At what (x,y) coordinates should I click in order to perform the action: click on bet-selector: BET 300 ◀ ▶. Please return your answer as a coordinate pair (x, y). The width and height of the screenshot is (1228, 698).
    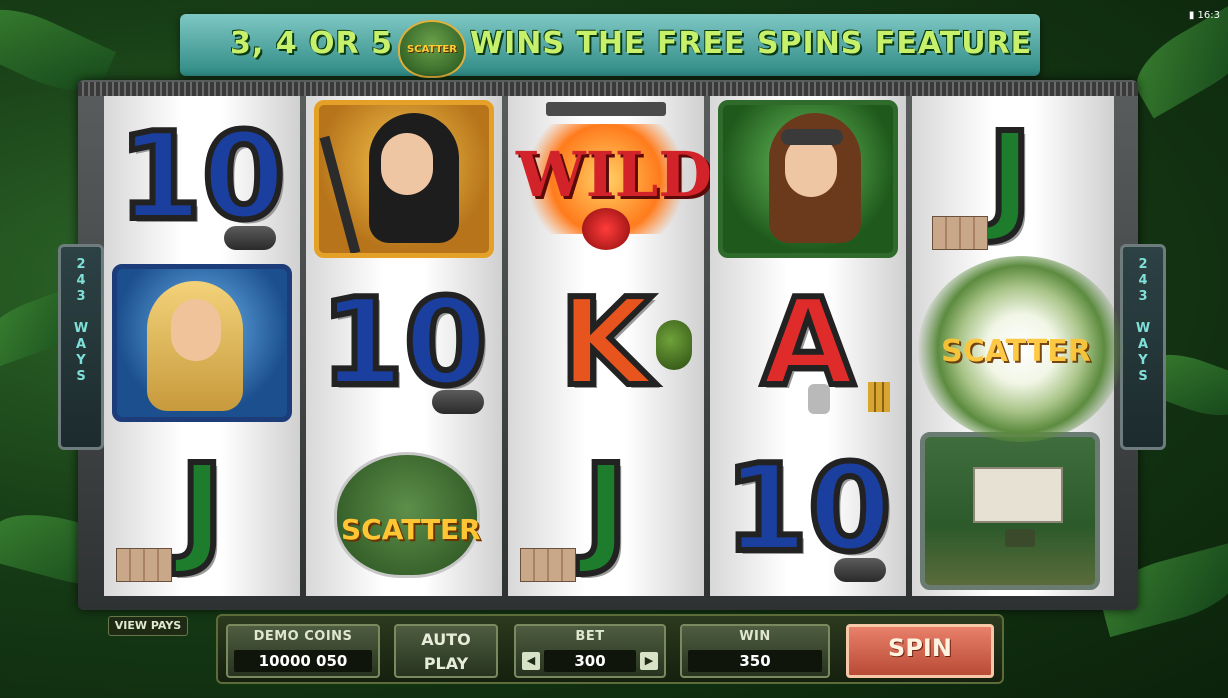
    Looking at the image, I should click on (590, 651).